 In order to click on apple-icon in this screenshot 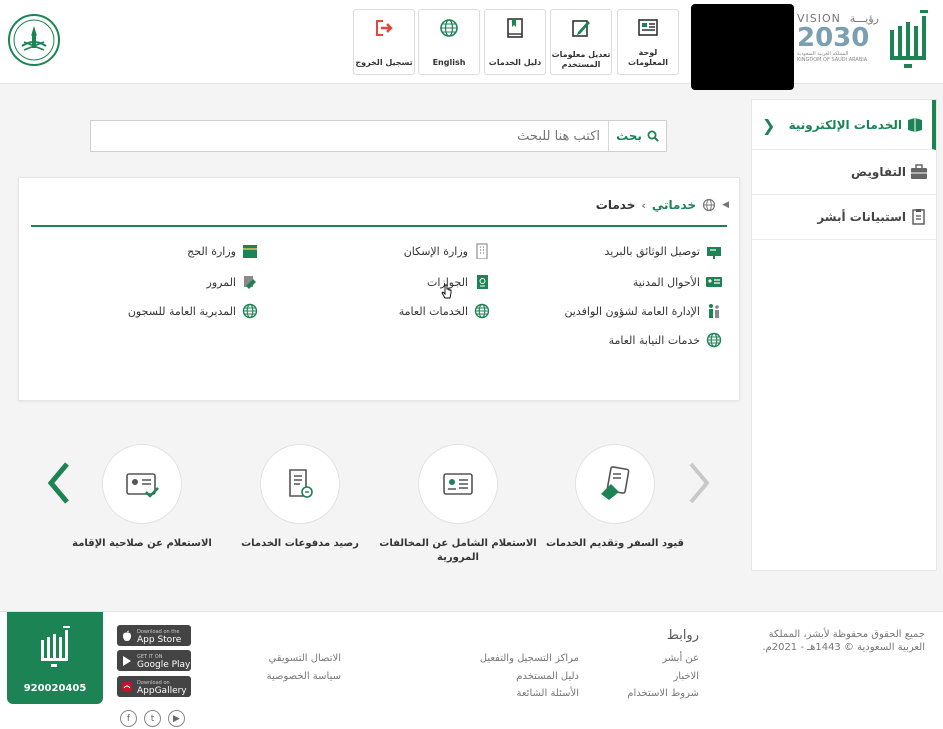, I will do `click(127, 635)`.